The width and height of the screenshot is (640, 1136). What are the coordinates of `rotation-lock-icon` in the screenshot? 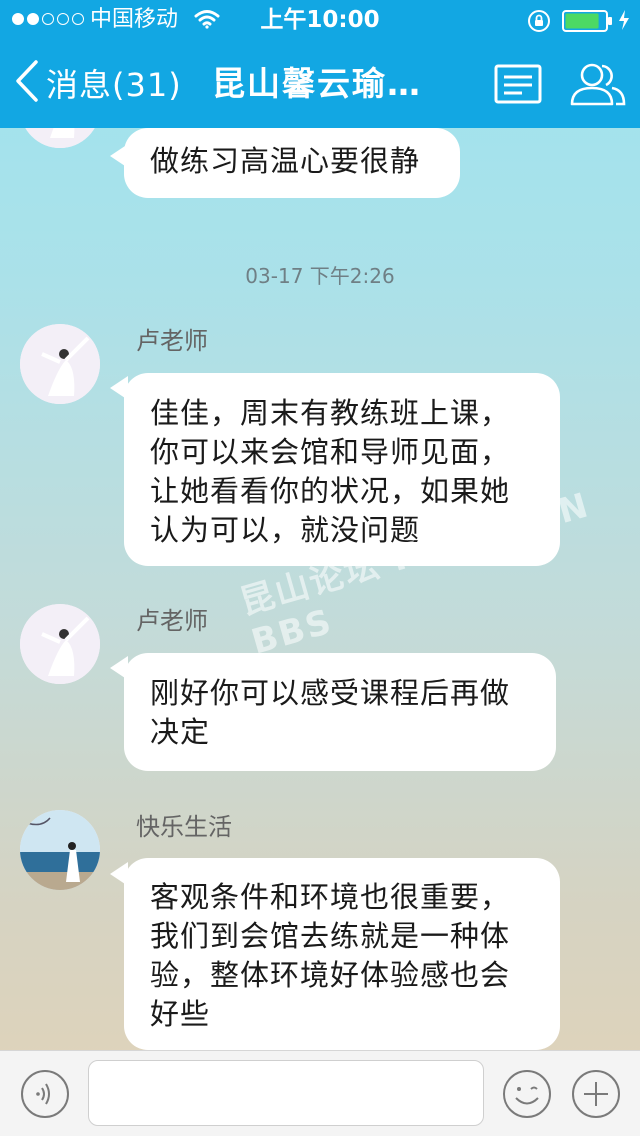 It's located at (539, 23).